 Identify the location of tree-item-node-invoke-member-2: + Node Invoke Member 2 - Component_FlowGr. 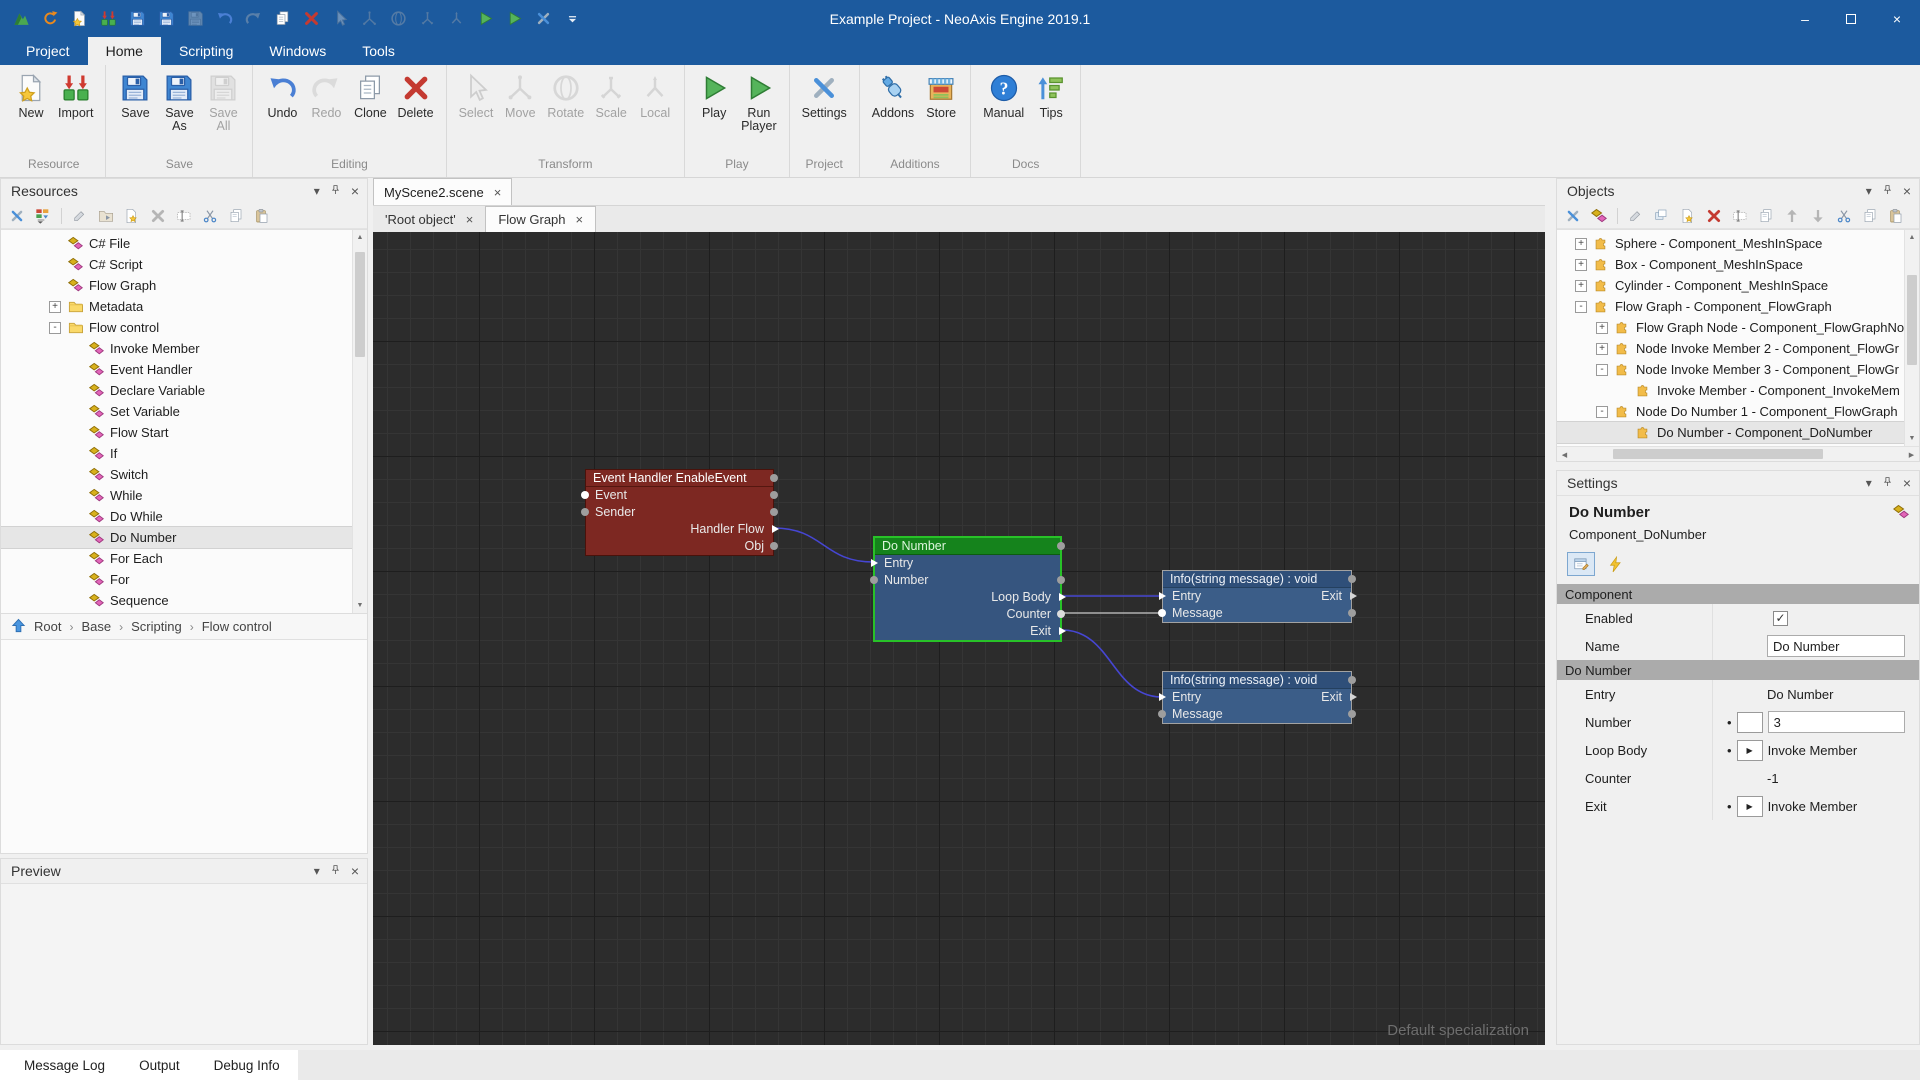
(1730, 348).